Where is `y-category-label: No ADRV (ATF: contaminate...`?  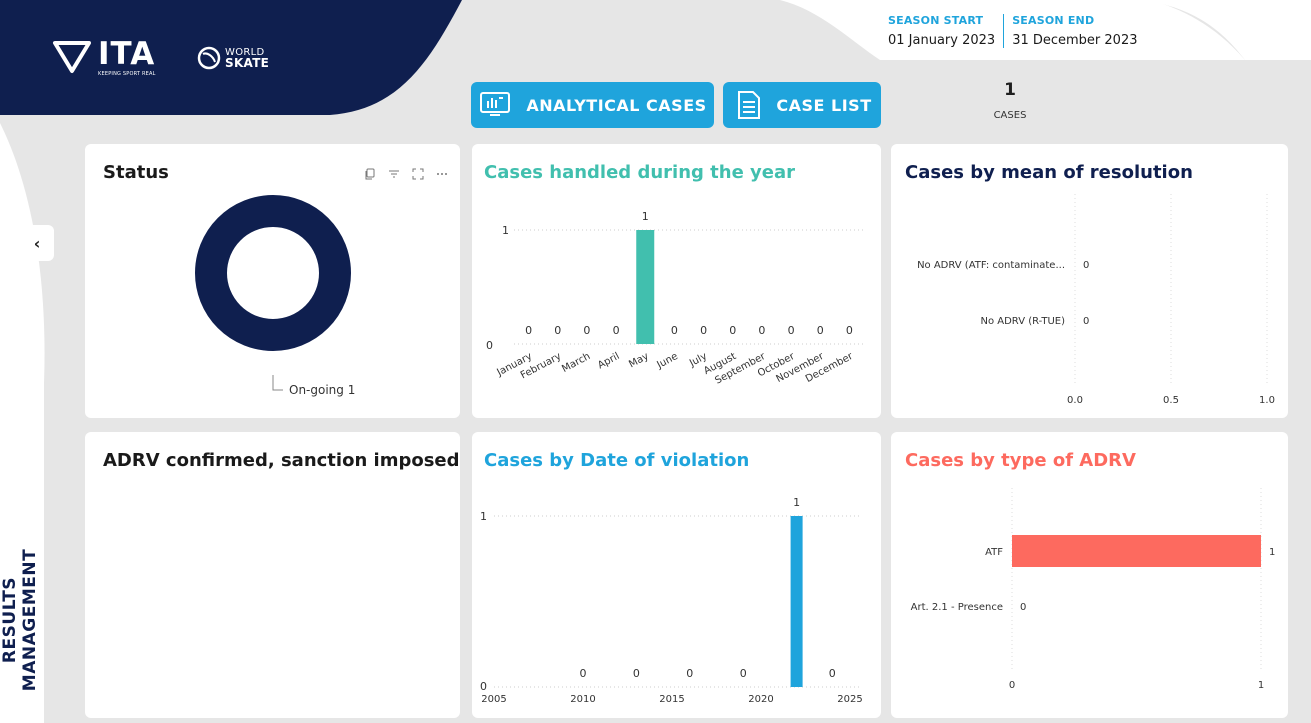 y-category-label: No ADRV (ATF: contaminate... is located at coordinates (991, 265).